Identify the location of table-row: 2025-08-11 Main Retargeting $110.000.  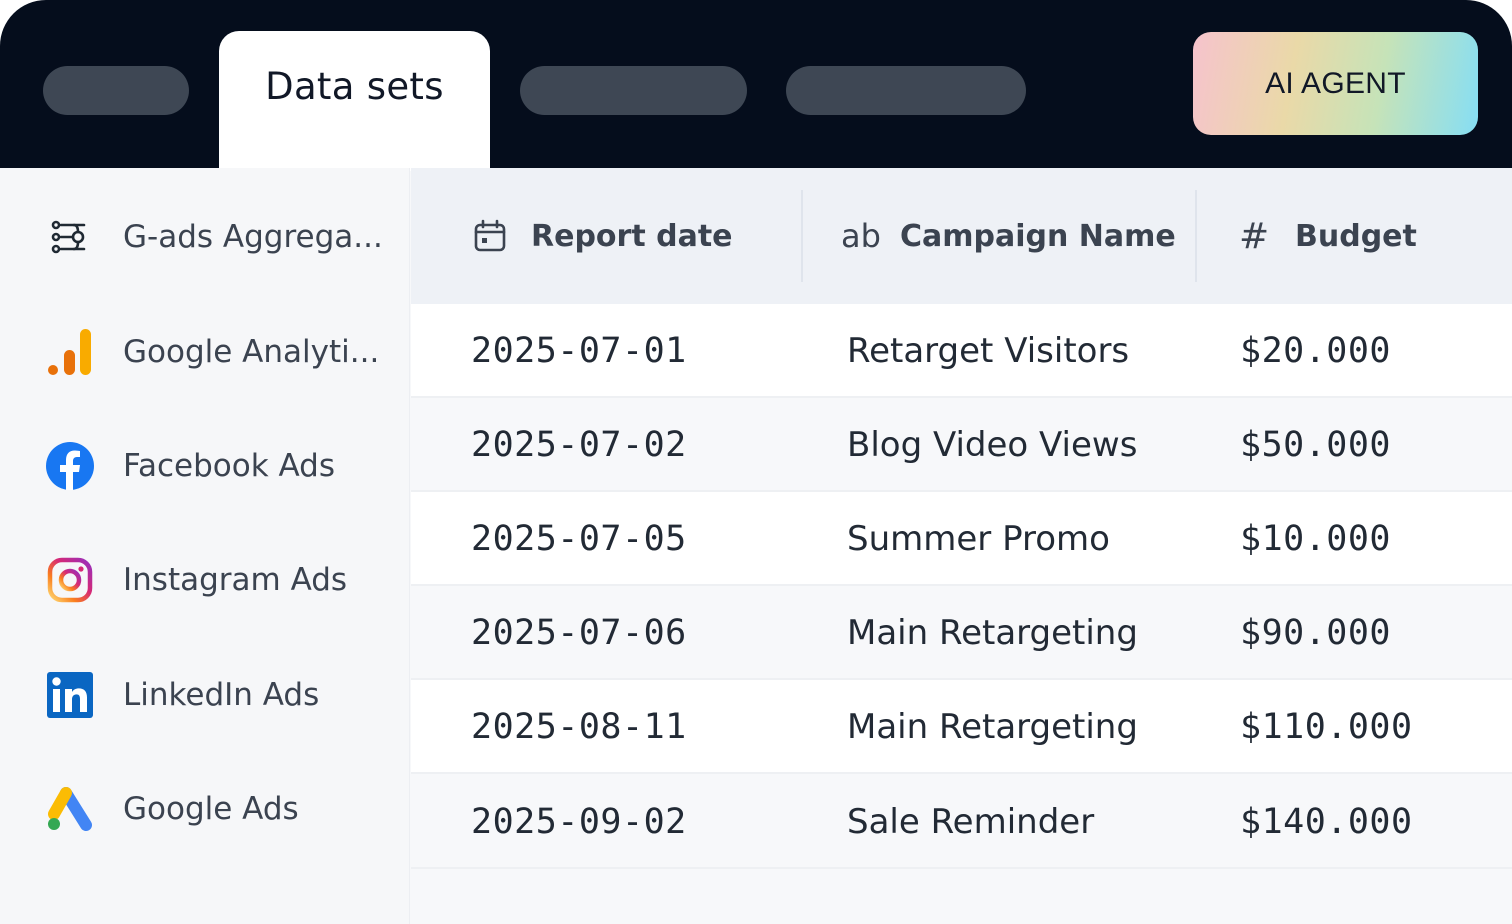
(961, 727).